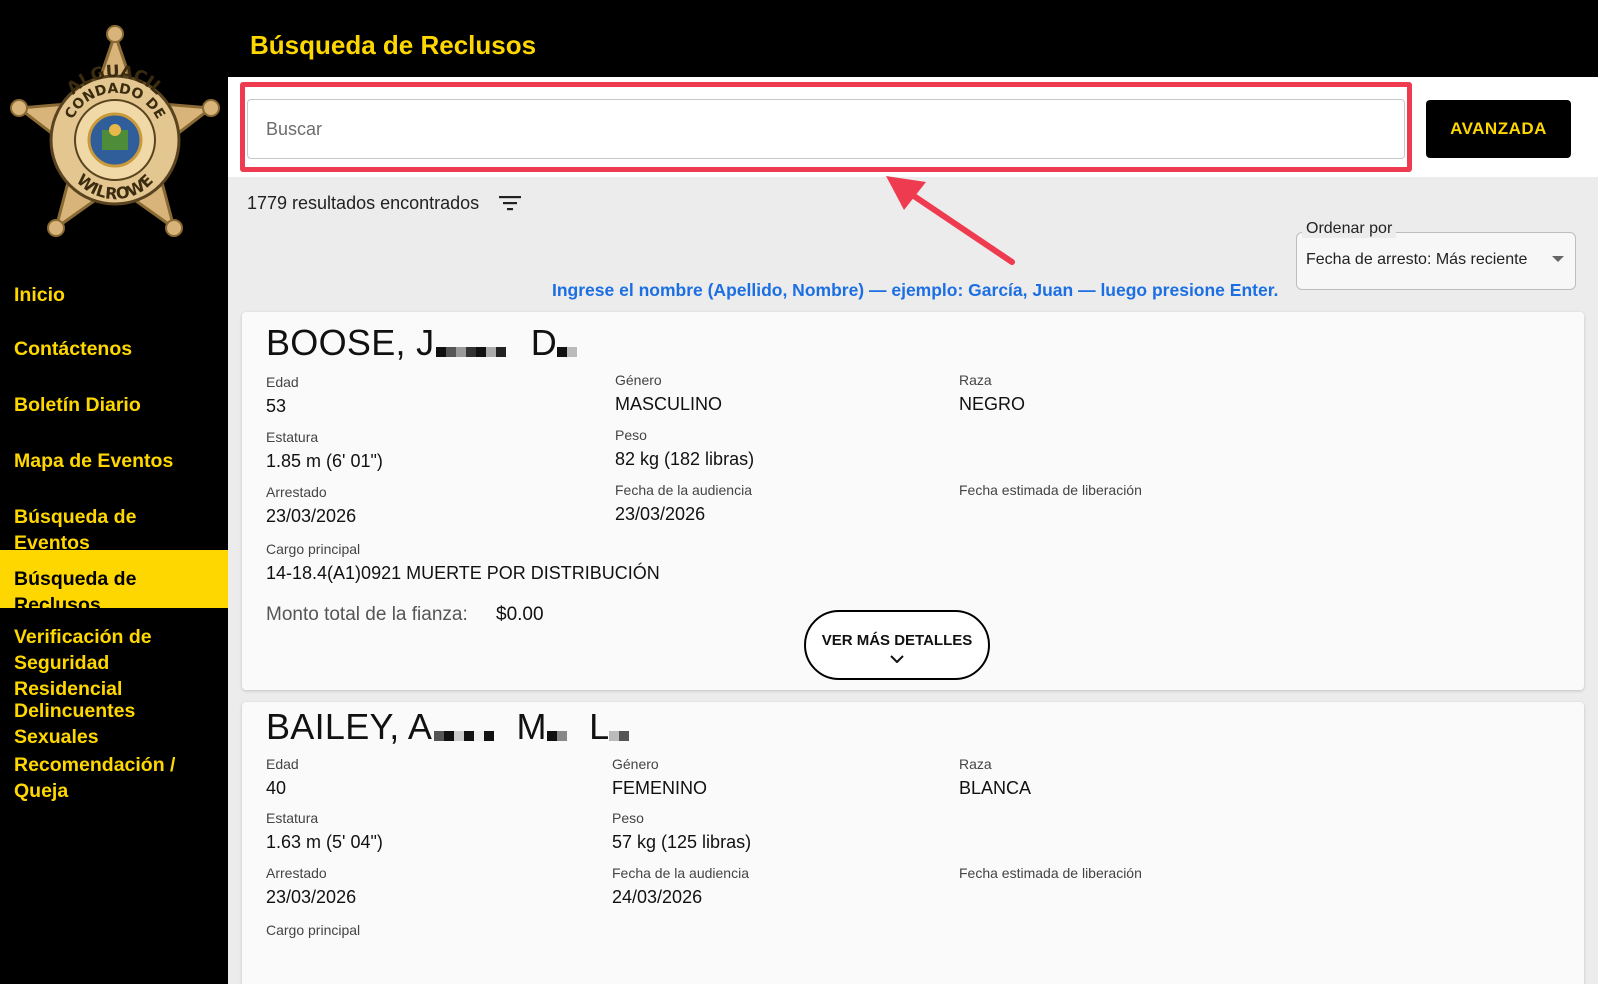 This screenshot has height=984, width=1598. Describe the element at coordinates (114, 654) in the screenshot. I see `sidebar-item-verificacion-seguridad: Verificación de Seguridad Residencial` at that location.